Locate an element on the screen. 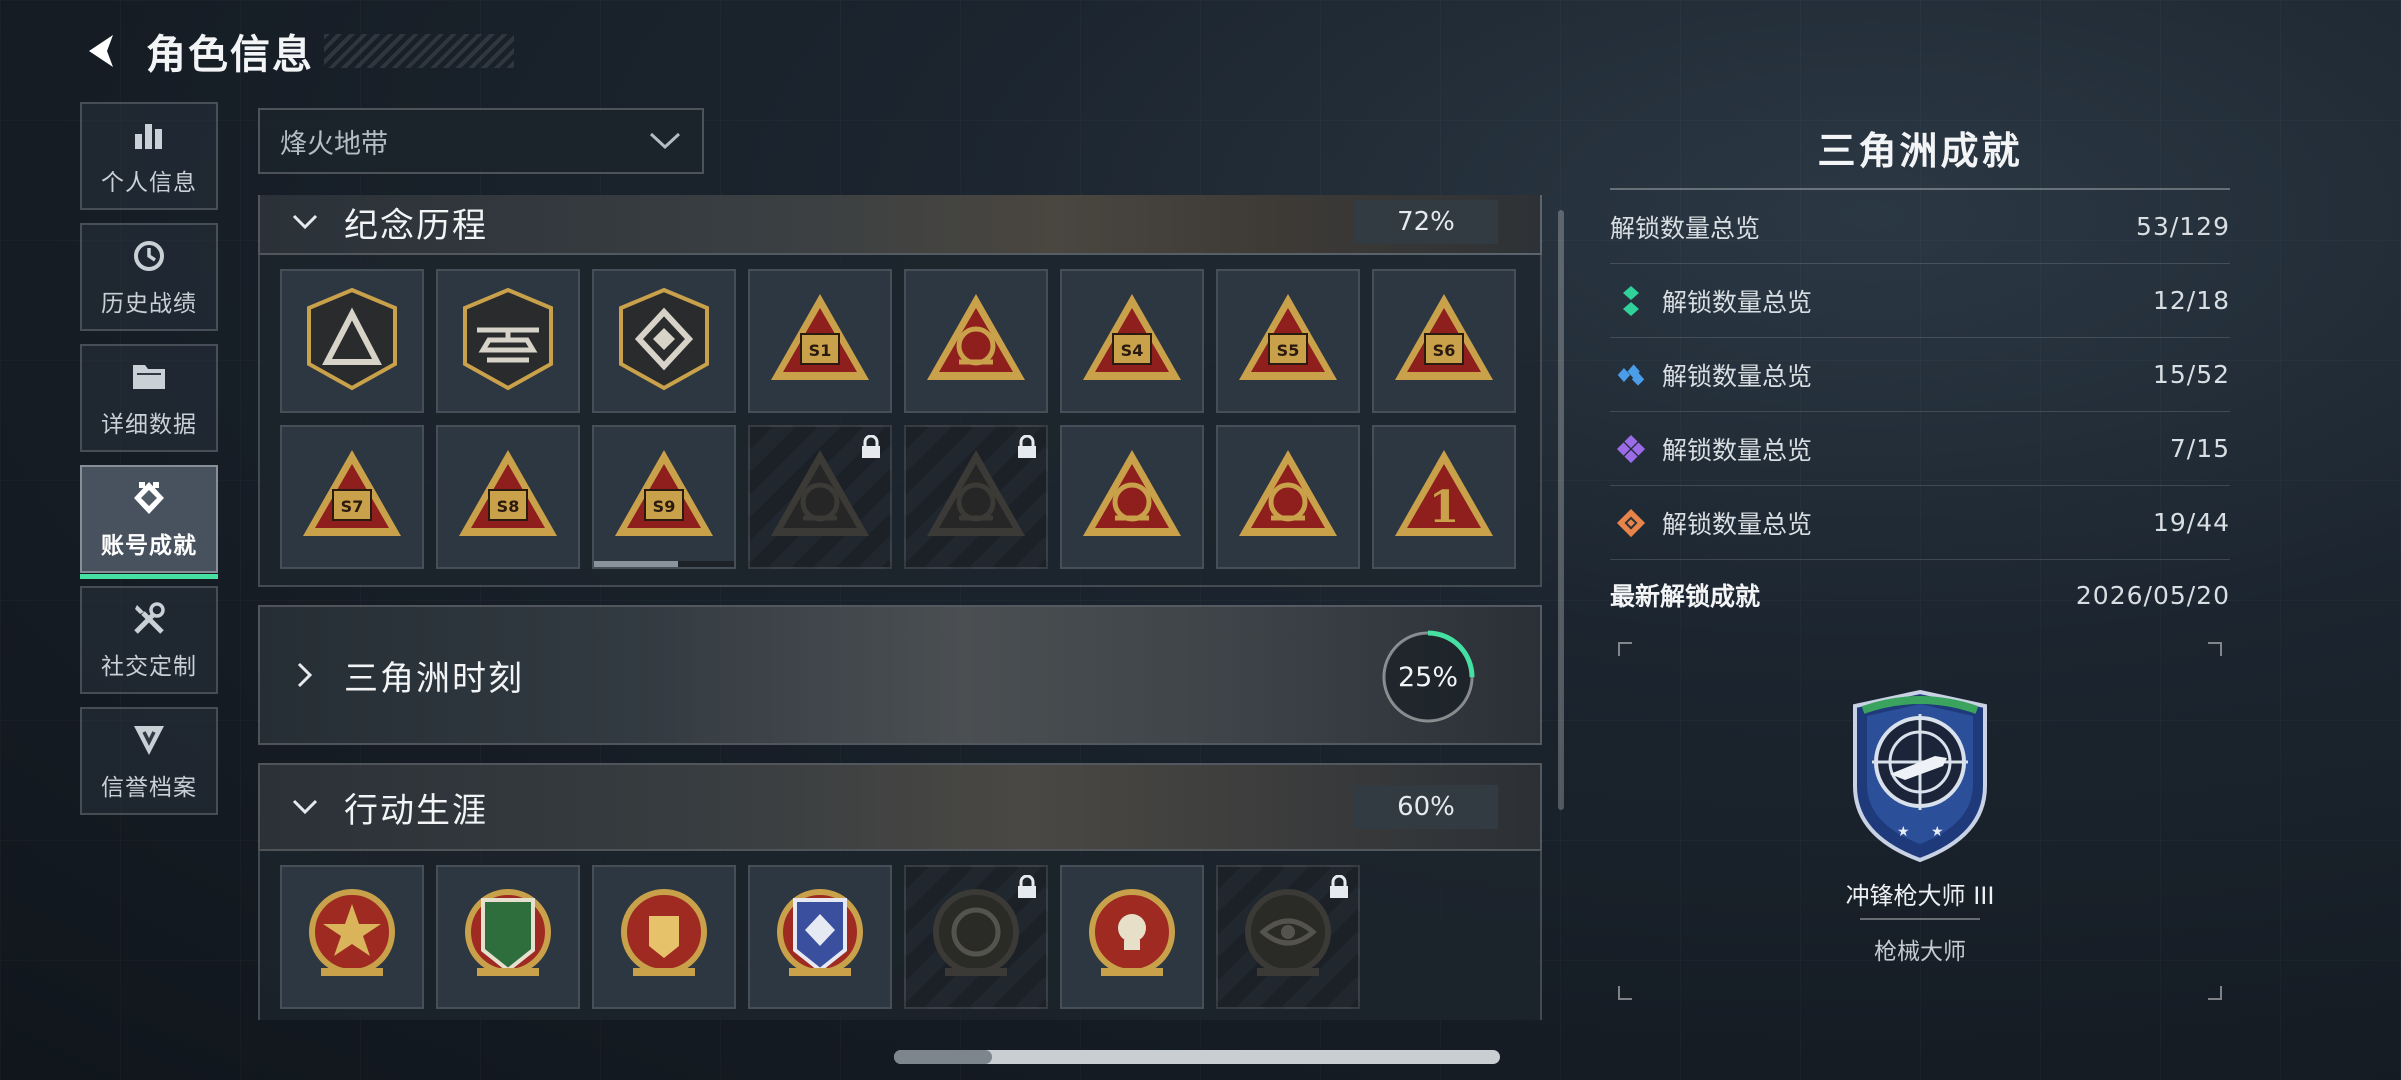  achievement-tile: S5 is located at coordinates (1288, 341).